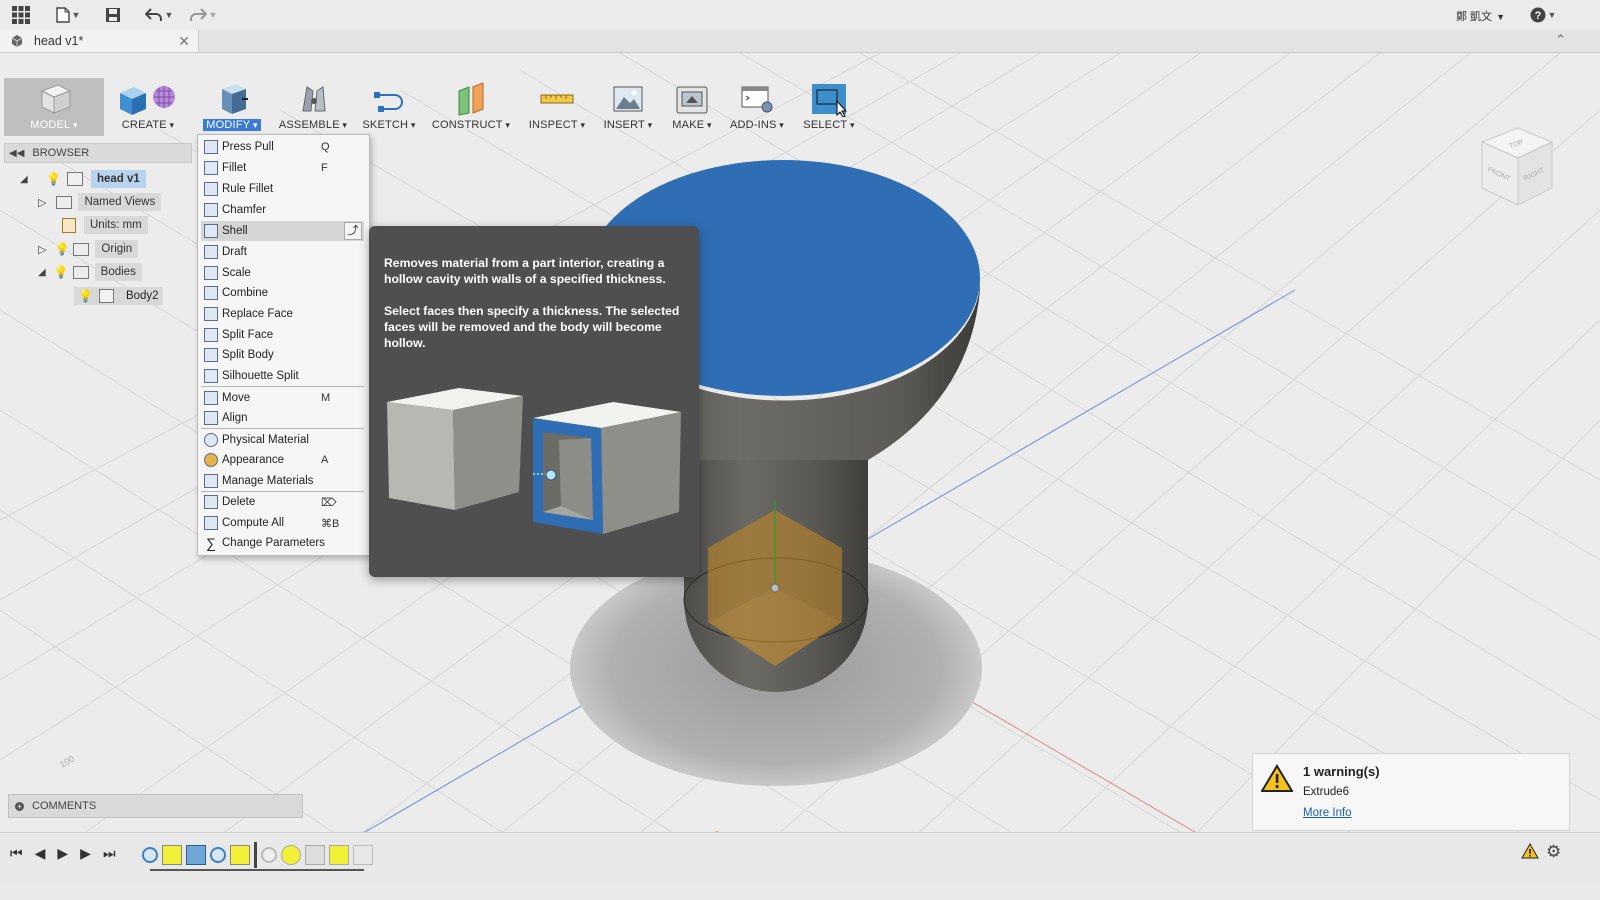 This screenshot has height=900, width=1600. I want to click on menu-item-physical-material: Physical Material, so click(282, 440).